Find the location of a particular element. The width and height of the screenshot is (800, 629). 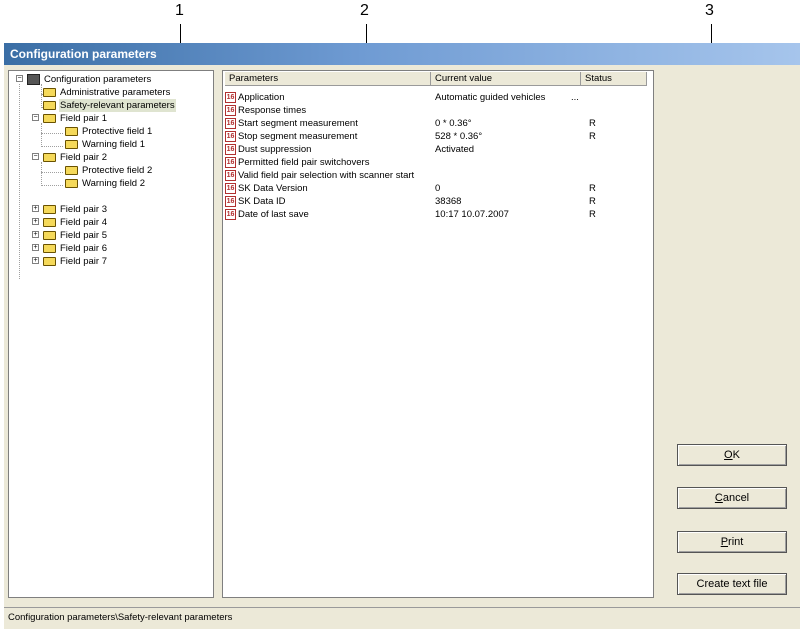

print-button-accesskey: P is located at coordinates (724, 542).